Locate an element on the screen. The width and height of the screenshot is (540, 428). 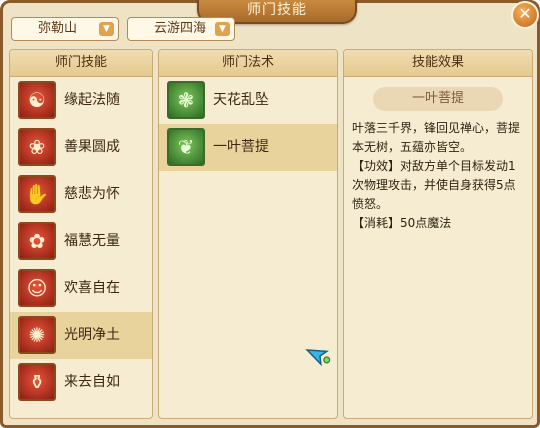
skill-item: ⚱ 来去自如 is located at coordinates (81, 382).